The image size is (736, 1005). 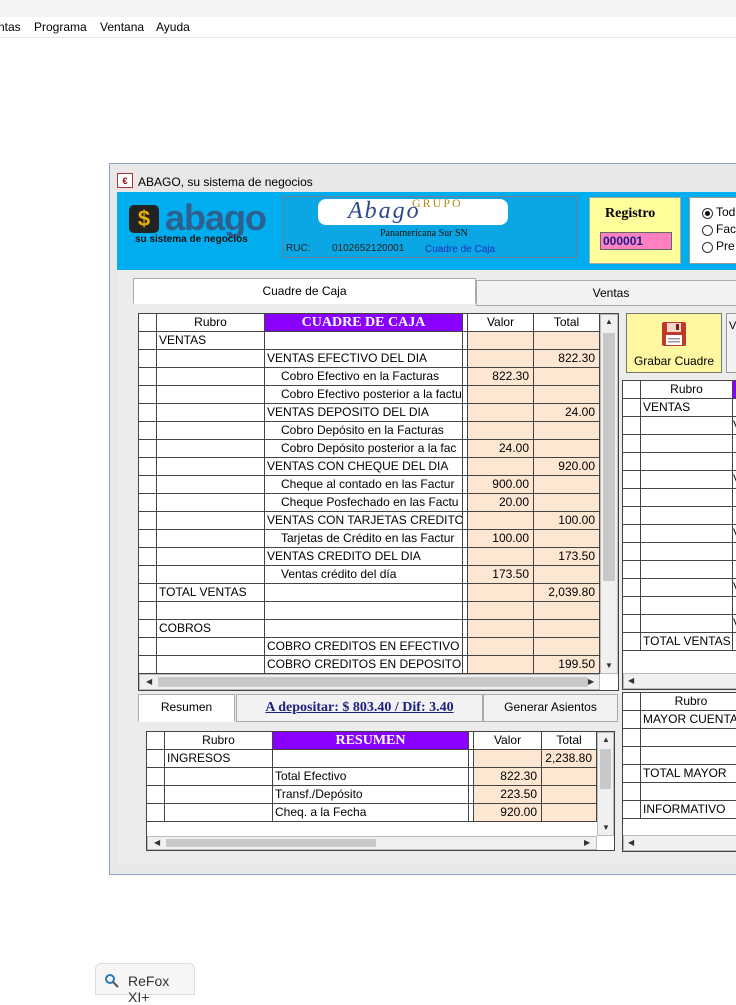 I want to click on cell-detalle: VENTAS CON TARJETAS CREDITO, so click(x=364, y=521).